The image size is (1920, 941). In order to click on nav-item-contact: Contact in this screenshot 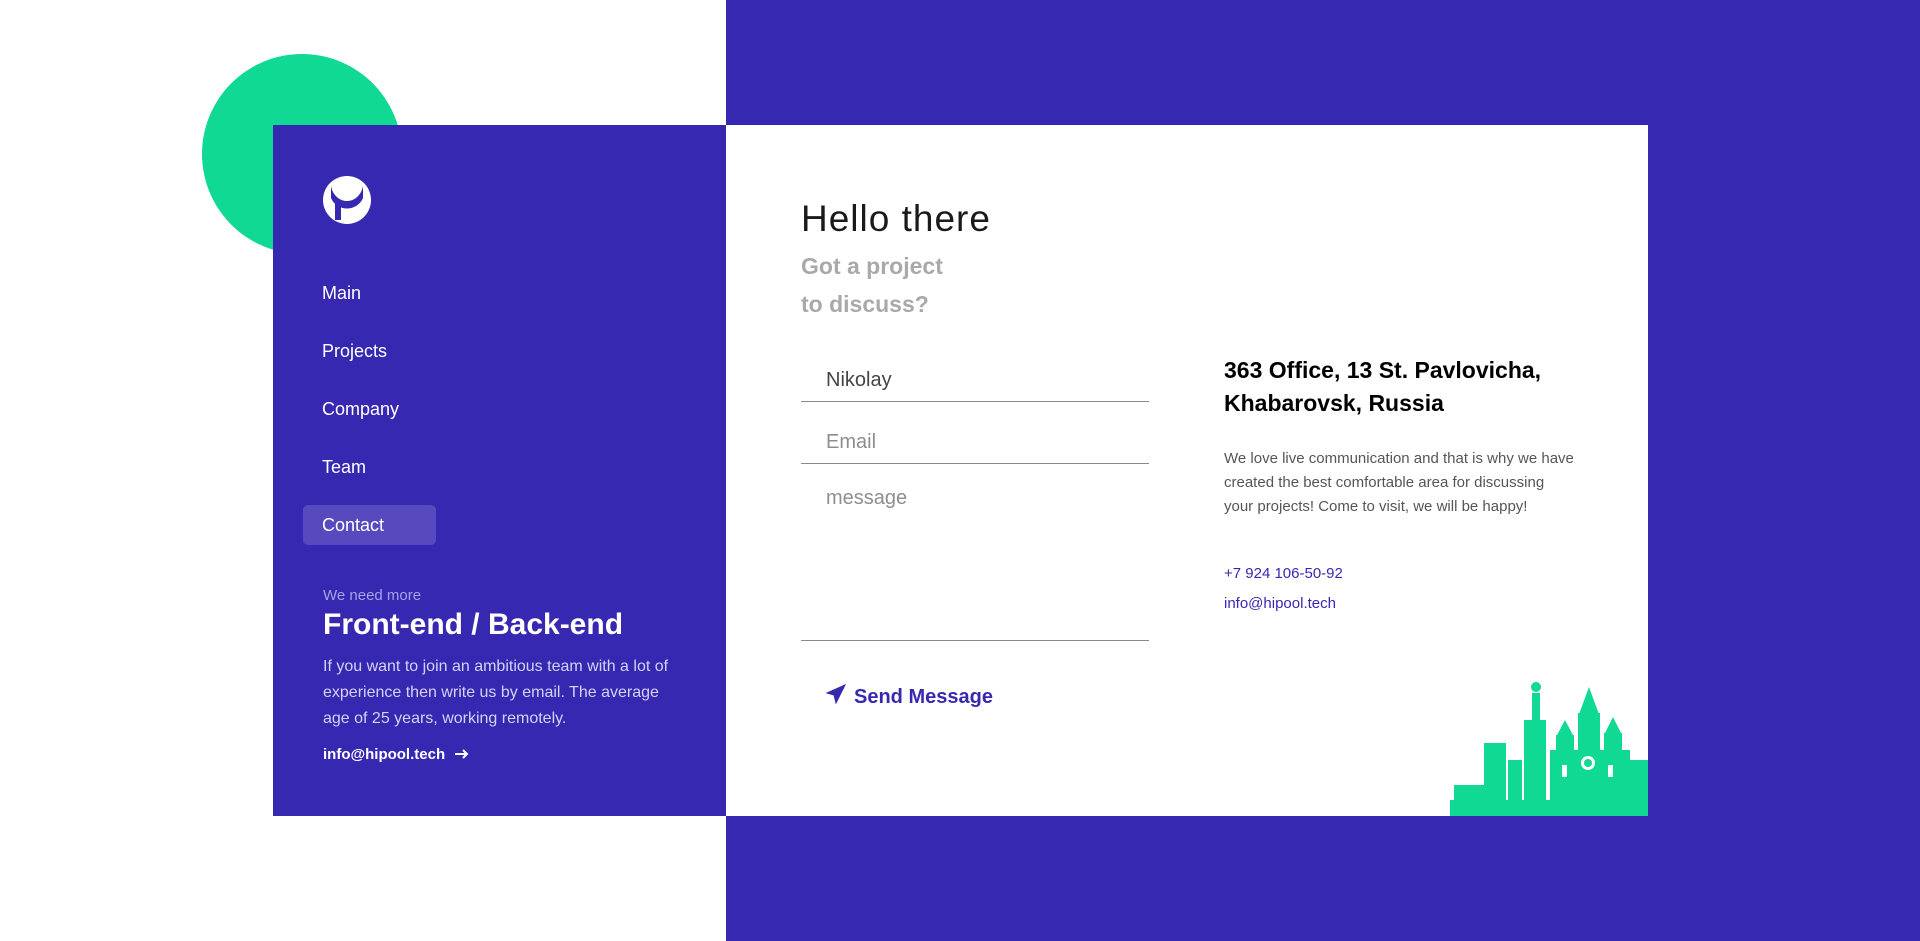, I will do `click(369, 525)`.